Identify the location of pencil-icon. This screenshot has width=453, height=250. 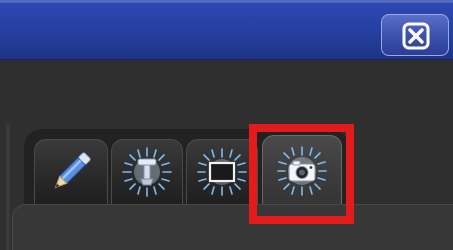
(72, 170).